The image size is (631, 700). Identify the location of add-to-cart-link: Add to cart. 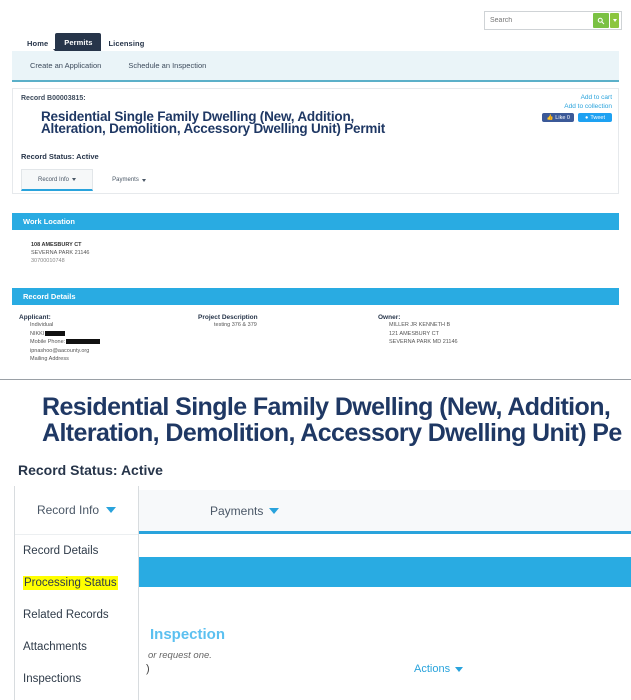
(588, 97).